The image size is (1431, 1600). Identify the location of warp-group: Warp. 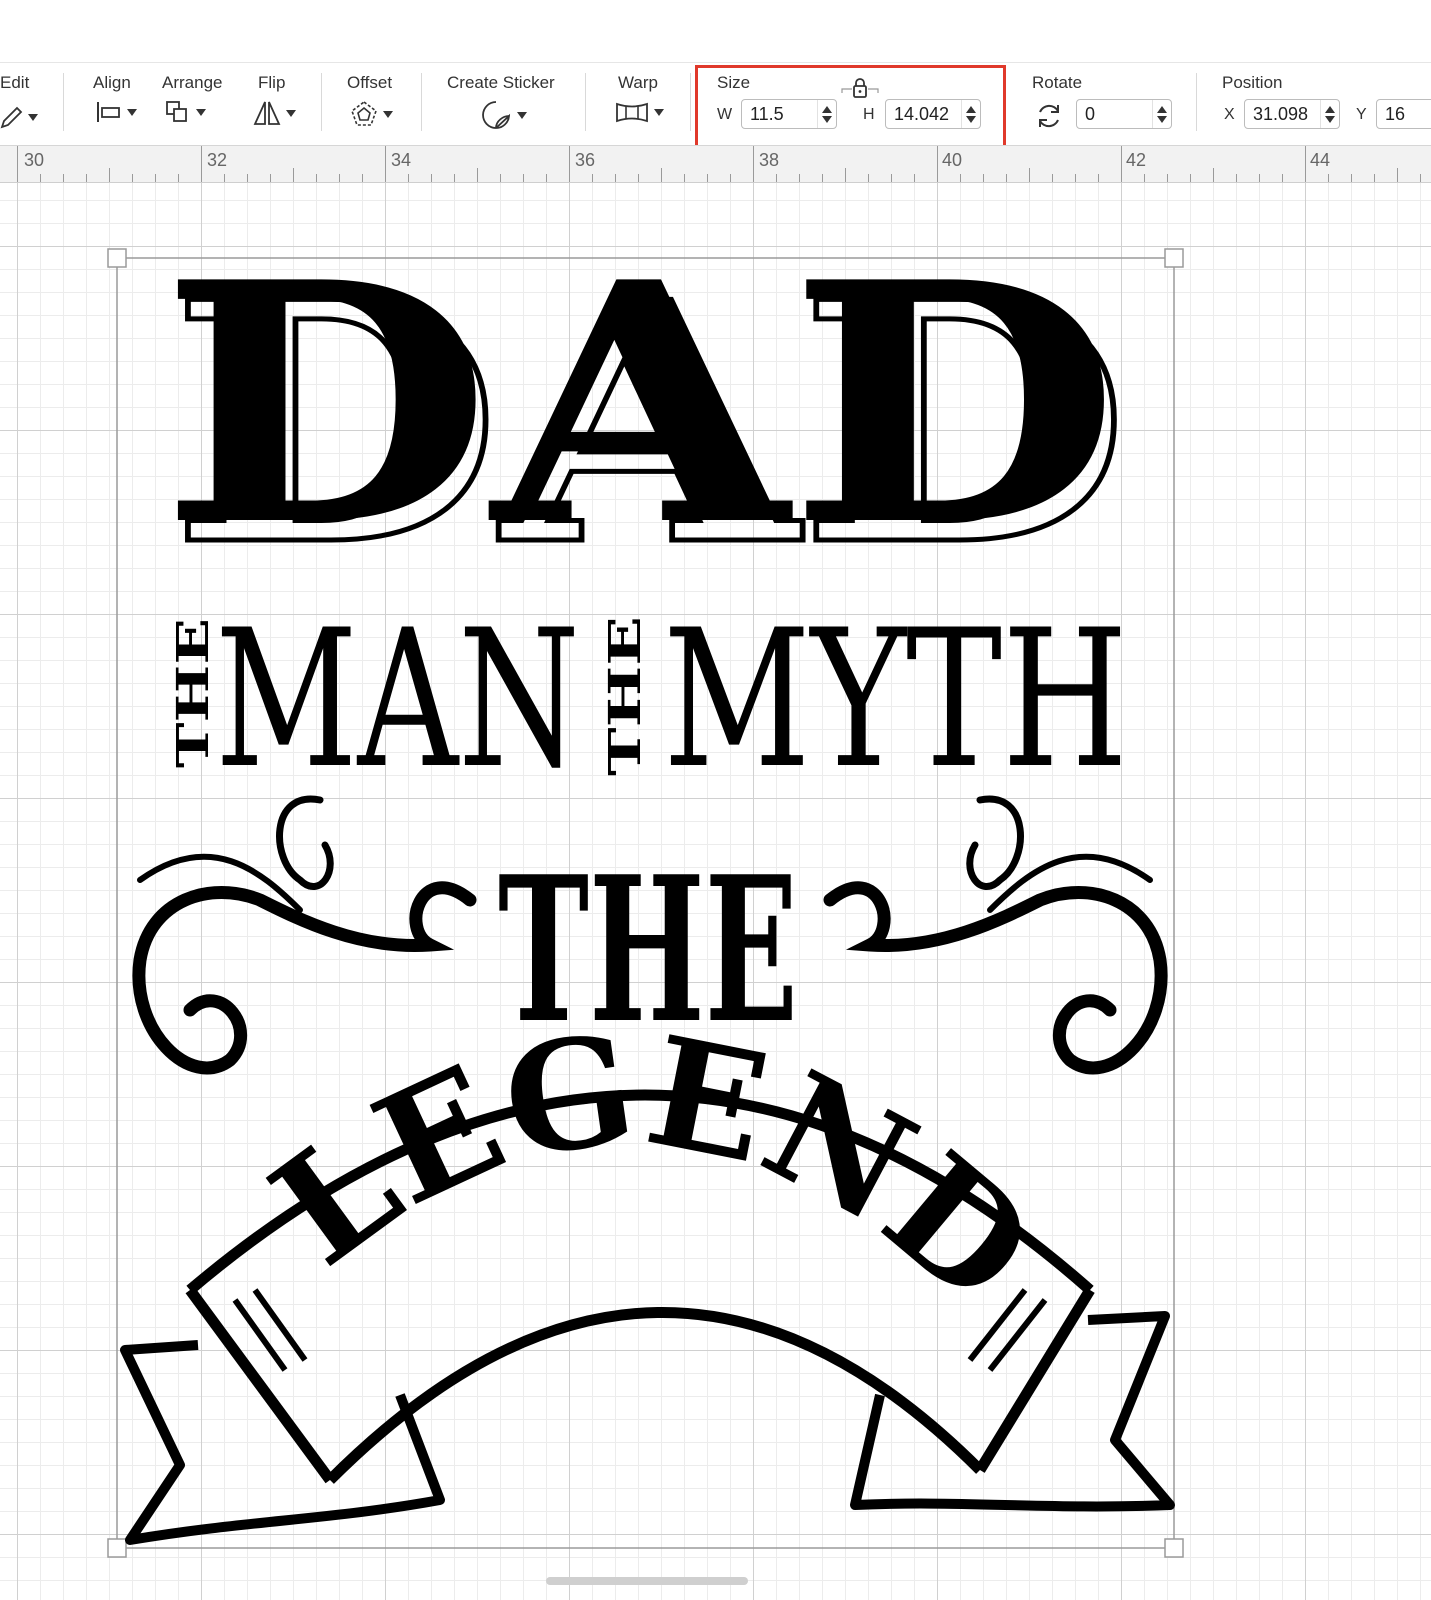
(642, 104).